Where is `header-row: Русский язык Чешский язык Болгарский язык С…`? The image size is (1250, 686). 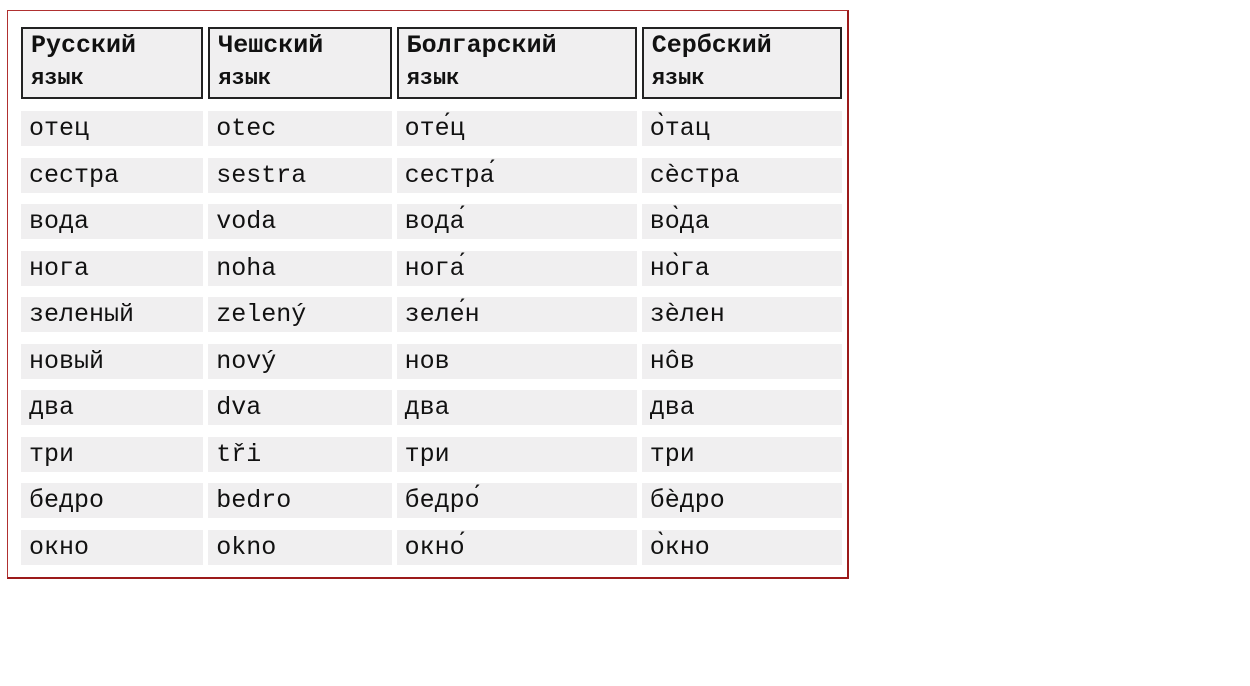
header-row: Русский язык Чешский язык Болгарский язык С… is located at coordinates (431, 63).